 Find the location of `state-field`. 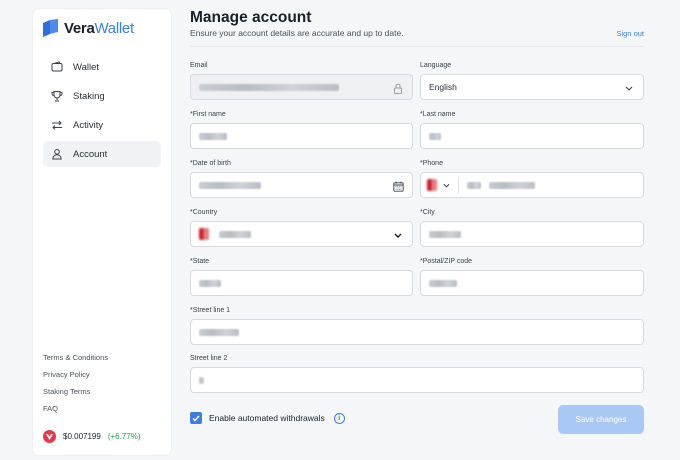

state-field is located at coordinates (301, 283).